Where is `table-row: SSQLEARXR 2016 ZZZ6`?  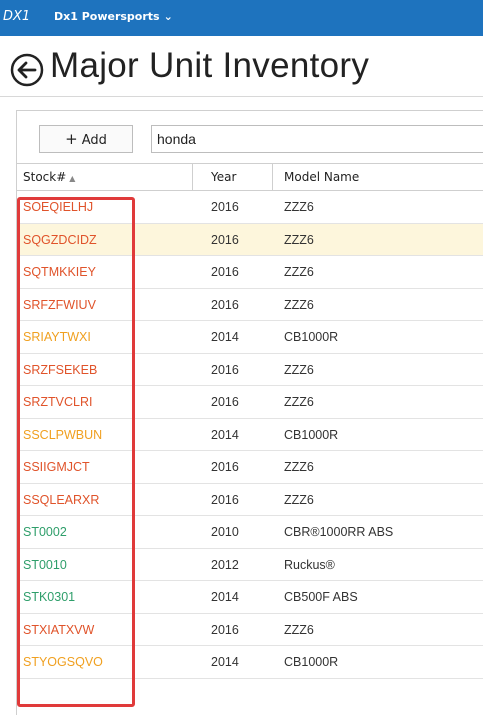
table-row: SSQLEARXR 2016 ZZZ6 is located at coordinates (250, 500).